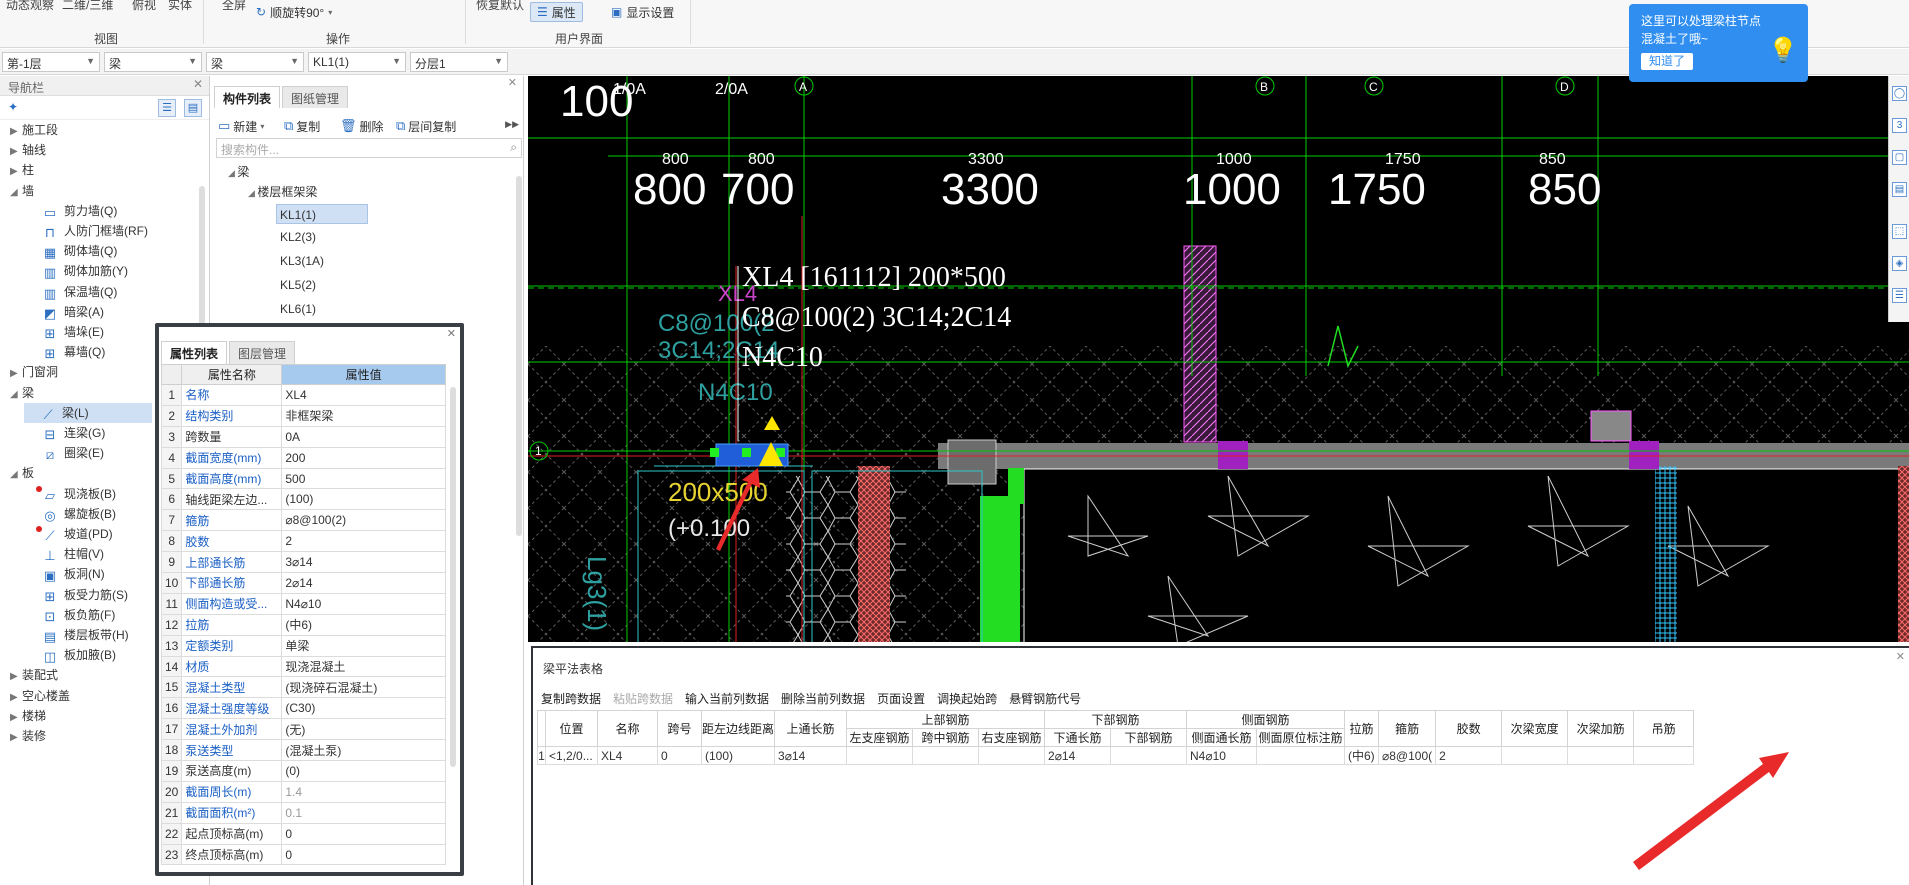 Image resolution: width=1909 pixels, height=885 pixels. Describe the element at coordinates (363, 457) in the screenshot. I see `property-value: 200` at that location.